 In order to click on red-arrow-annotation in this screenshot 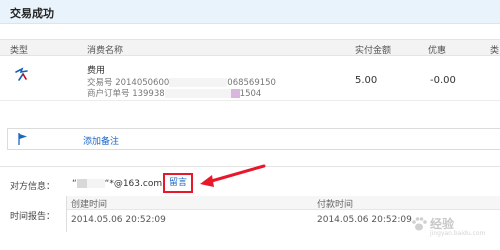, I will do `click(233, 175)`.